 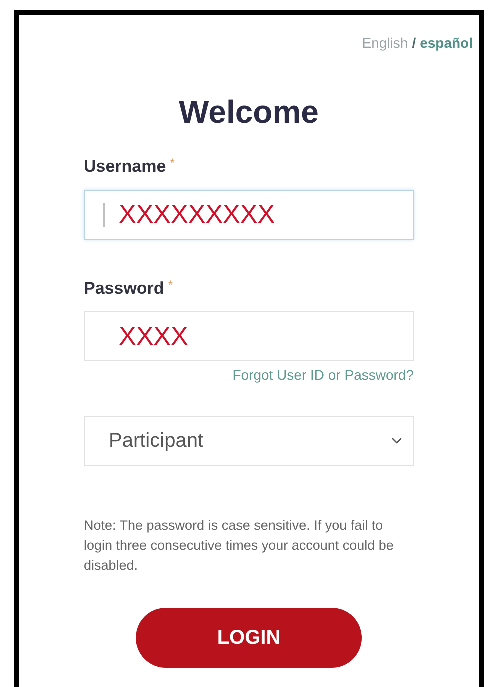 I want to click on text-field: XXXX, so click(x=249, y=336).